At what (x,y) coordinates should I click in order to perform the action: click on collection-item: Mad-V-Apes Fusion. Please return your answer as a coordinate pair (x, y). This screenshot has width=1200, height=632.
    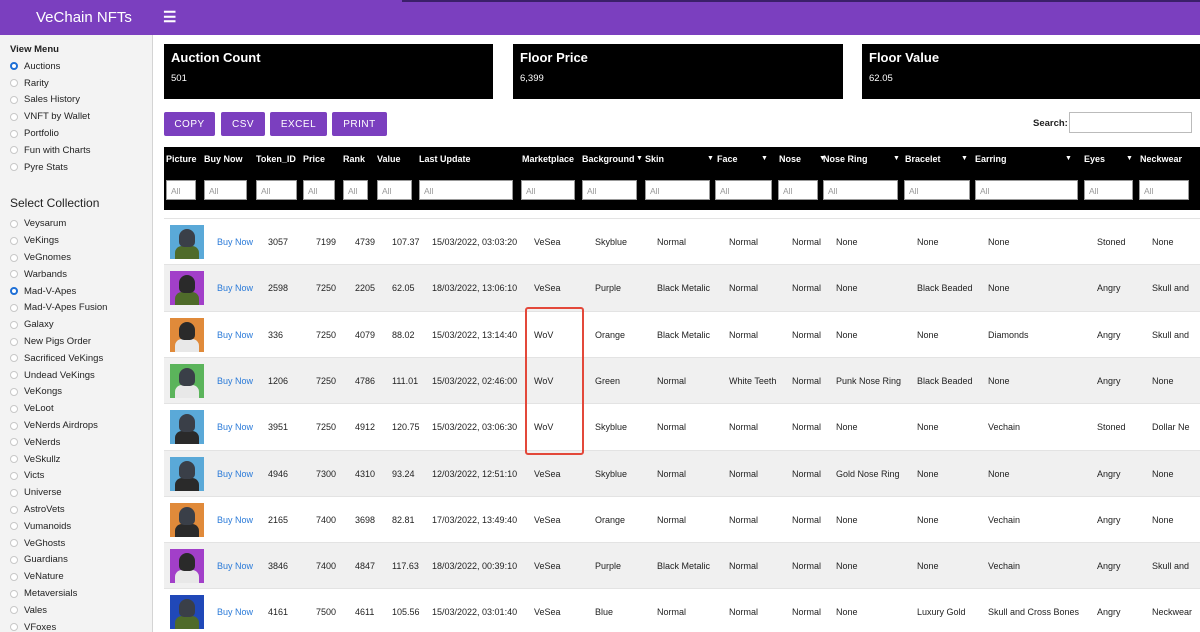
    Looking at the image, I should click on (76, 308).